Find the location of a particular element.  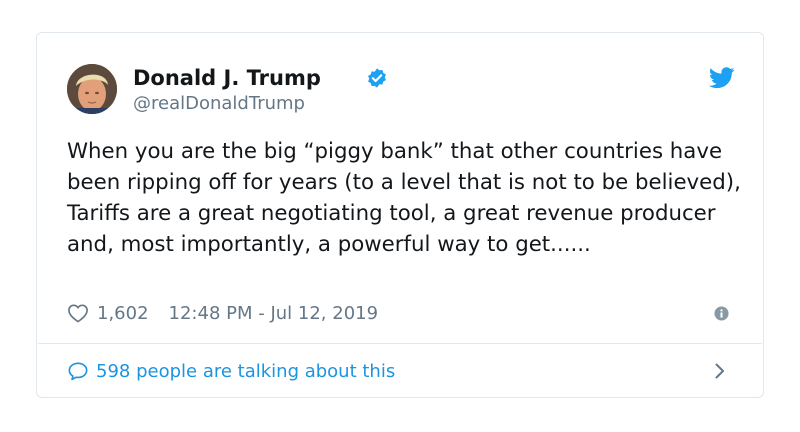

conversation-link-label: 598 people are talking about this is located at coordinates (246, 371).